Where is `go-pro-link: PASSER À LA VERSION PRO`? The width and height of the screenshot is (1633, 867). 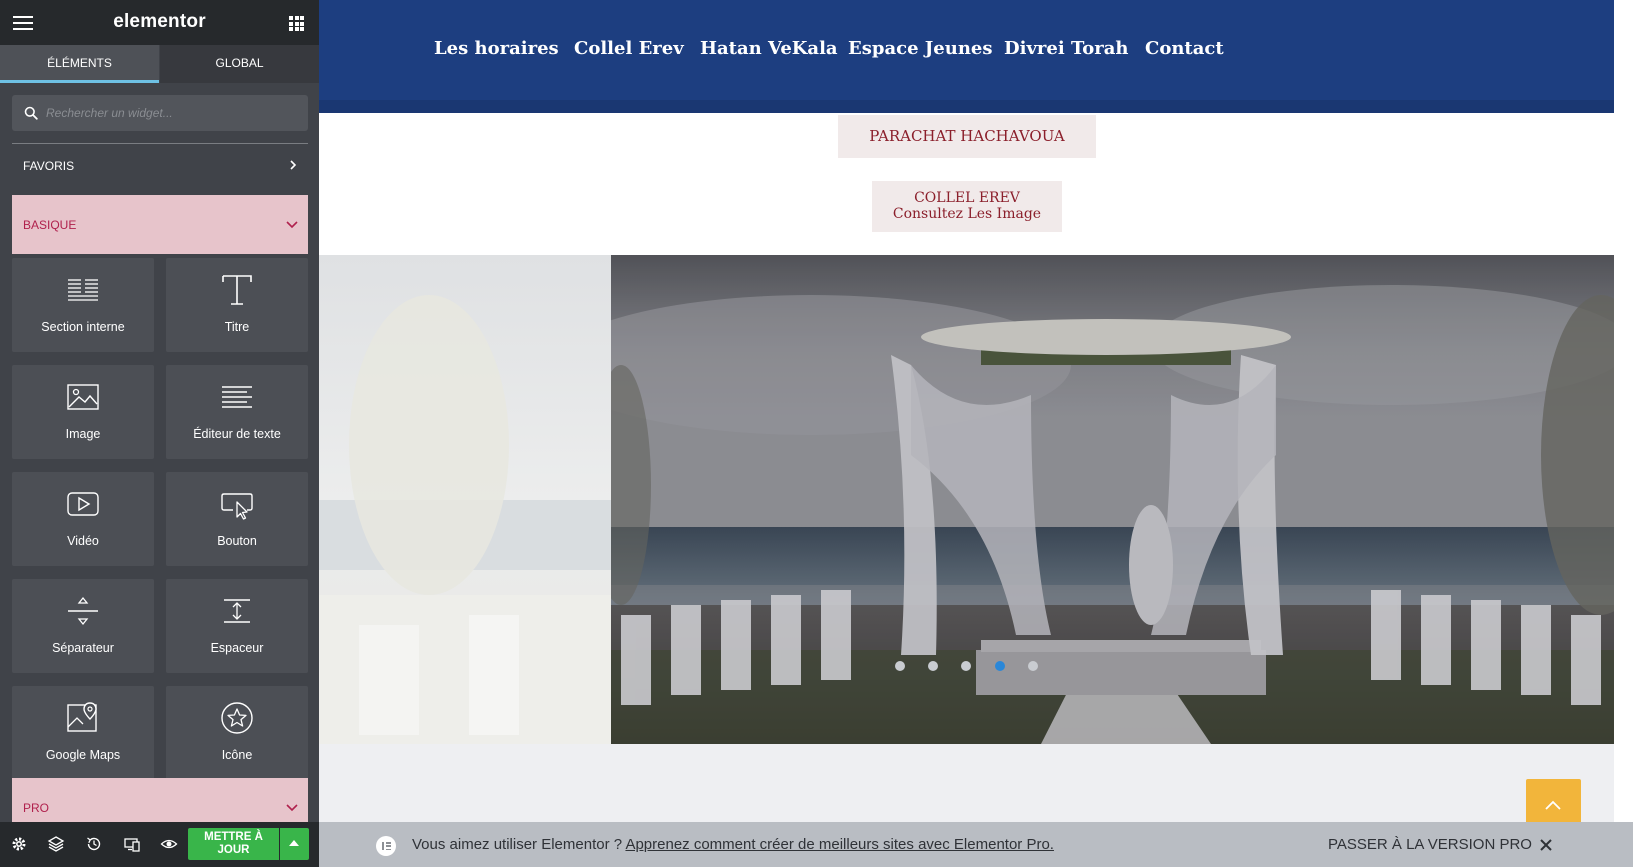 go-pro-link: PASSER À LA VERSION PRO is located at coordinates (1430, 844).